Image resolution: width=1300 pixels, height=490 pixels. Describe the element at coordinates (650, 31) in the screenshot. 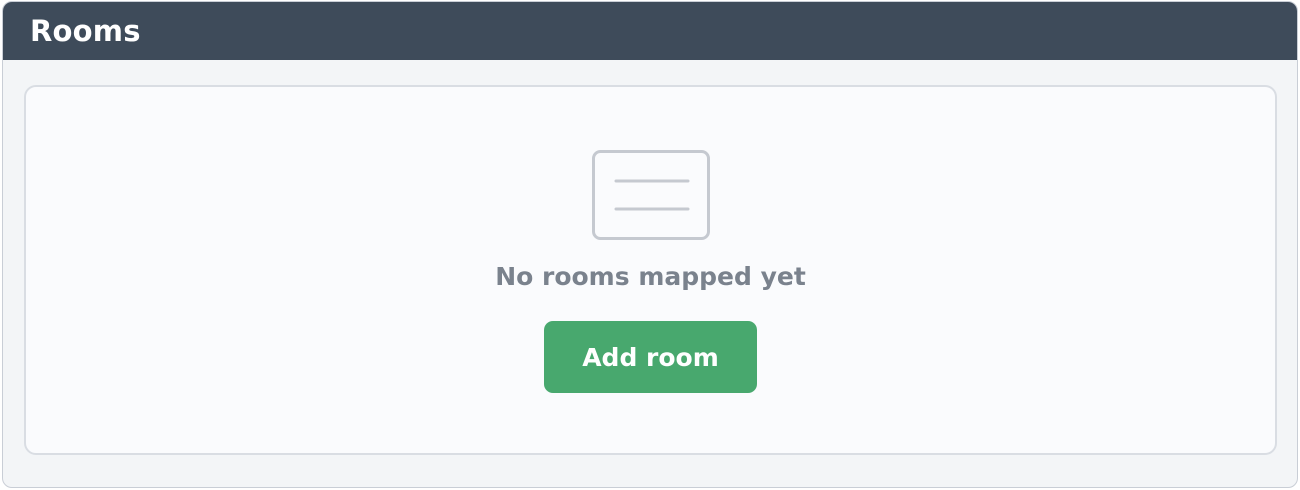

I see `panel-header: Rooms` at that location.